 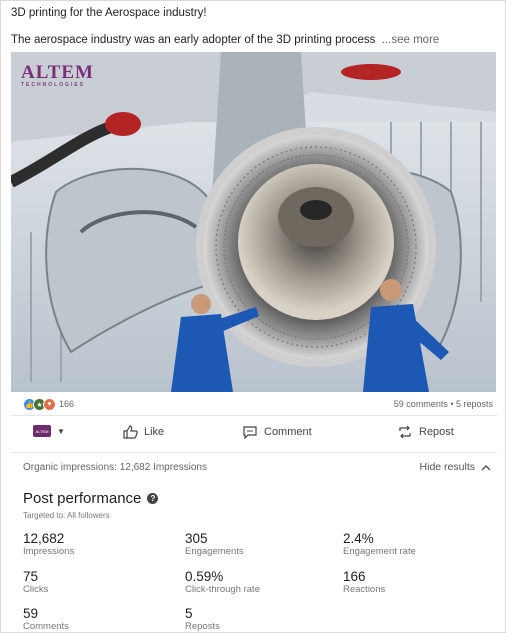 What do you see at coordinates (39, 404) in the screenshot?
I see `reaction-icons: 👍 ★ ♥` at bounding box center [39, 404].